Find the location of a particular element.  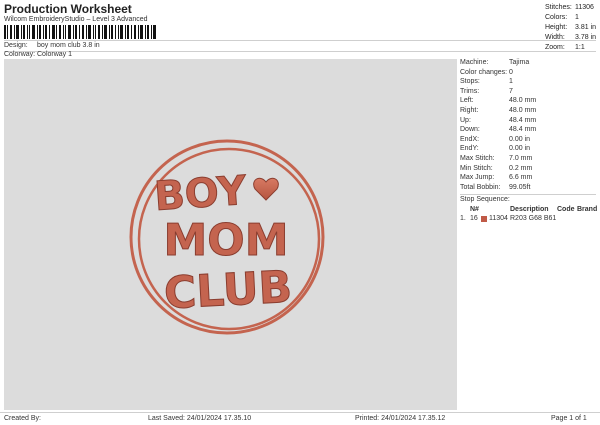

detail-max-stitch: Max Stitch: 7.0 mm is located at coordinates (496, 158).